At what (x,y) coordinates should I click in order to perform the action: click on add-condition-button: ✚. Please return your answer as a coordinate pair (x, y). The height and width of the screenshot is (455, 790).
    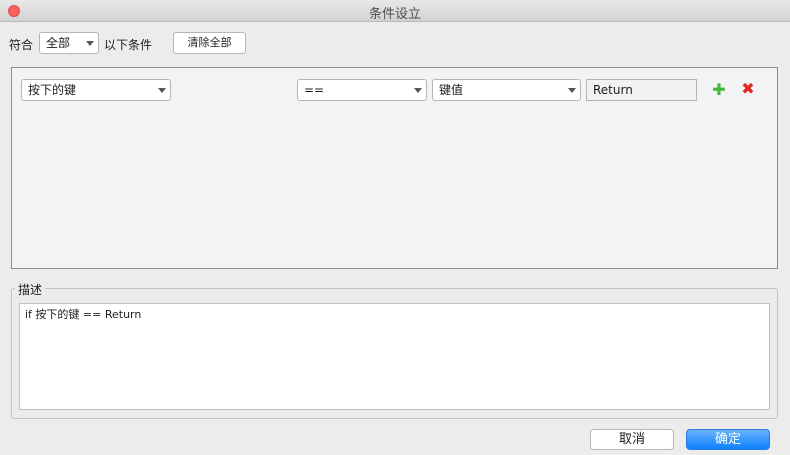
    Looking at the image, I should click on (719, 90).